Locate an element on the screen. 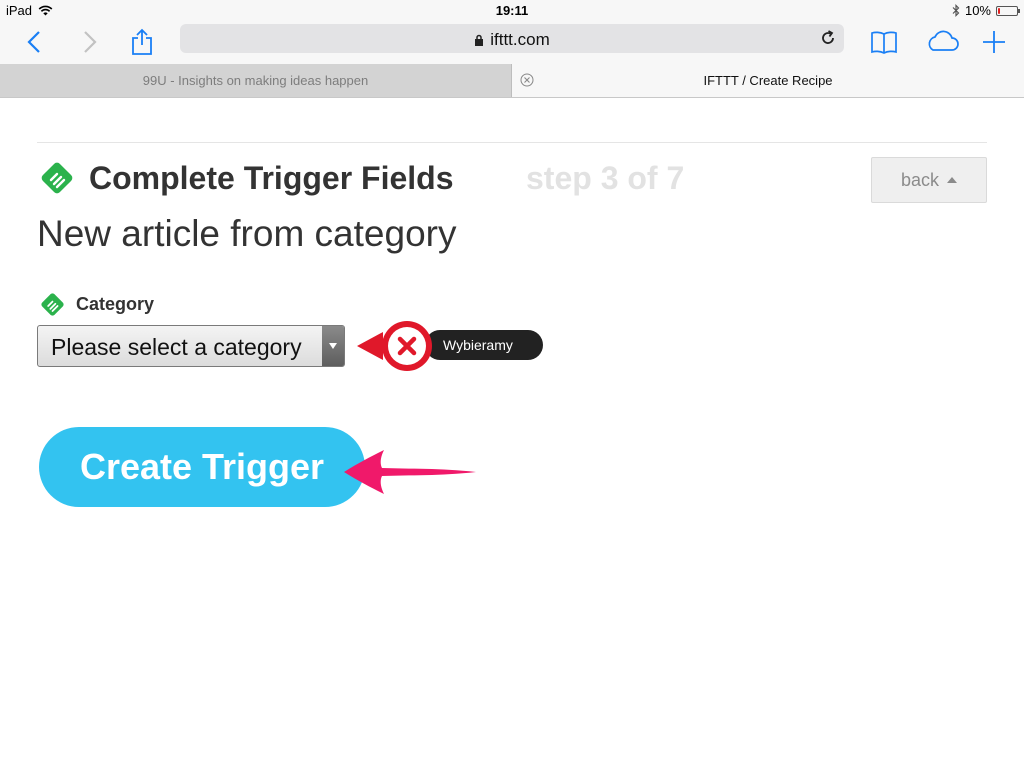 This screenshot has height=768, width=1024. address-bar: ifttt.com is located at coordinates (512, 38).